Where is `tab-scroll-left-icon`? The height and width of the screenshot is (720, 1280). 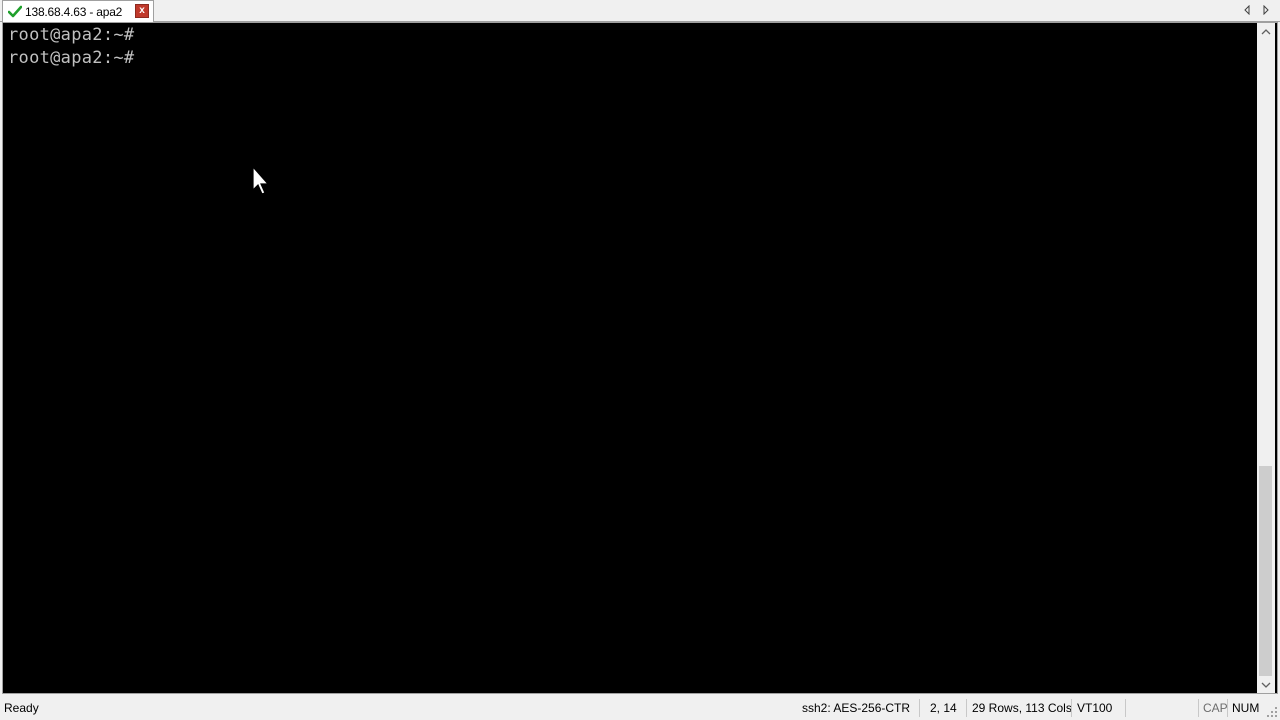
tab-scroll-left-icon is located at coordinates (1247, 10).